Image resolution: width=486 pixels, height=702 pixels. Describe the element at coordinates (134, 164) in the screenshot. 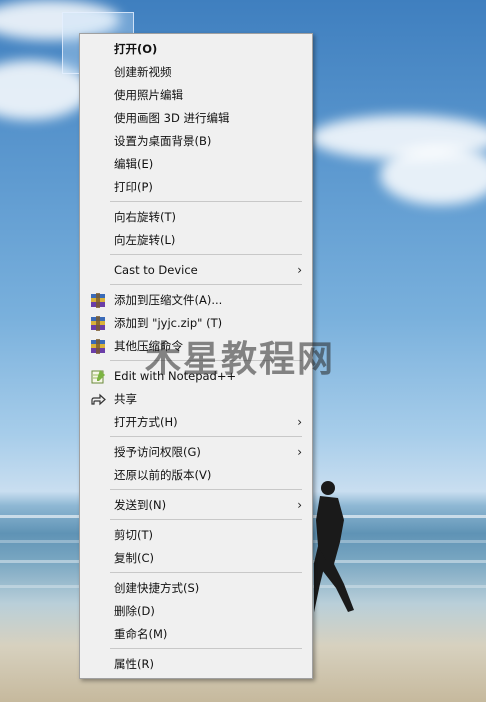

I see `menu-item-label: 编辑(E)` at that location.